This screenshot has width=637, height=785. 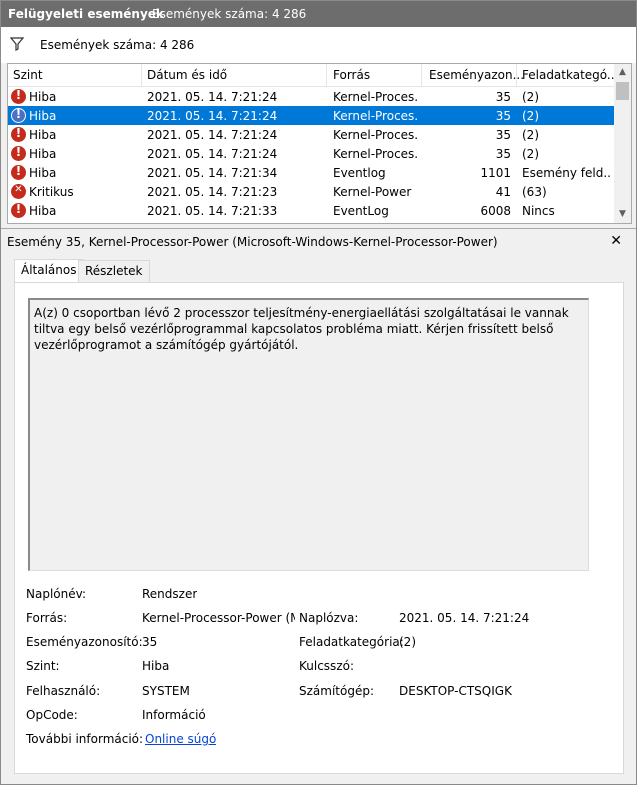 I want to click on view-title: Felügyeleti események, so click(x=86, y=14).